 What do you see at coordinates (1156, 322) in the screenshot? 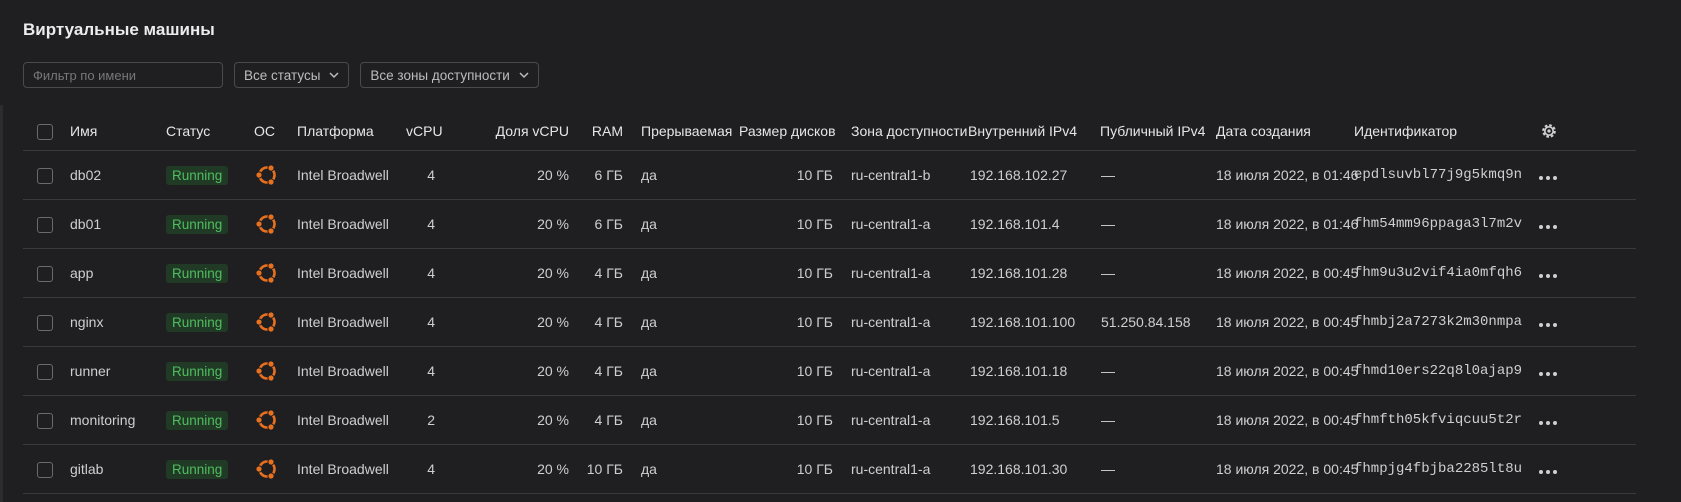
I see `ipv4-public-cell: 51.250.84.158` at bounding box center [1156, 322].